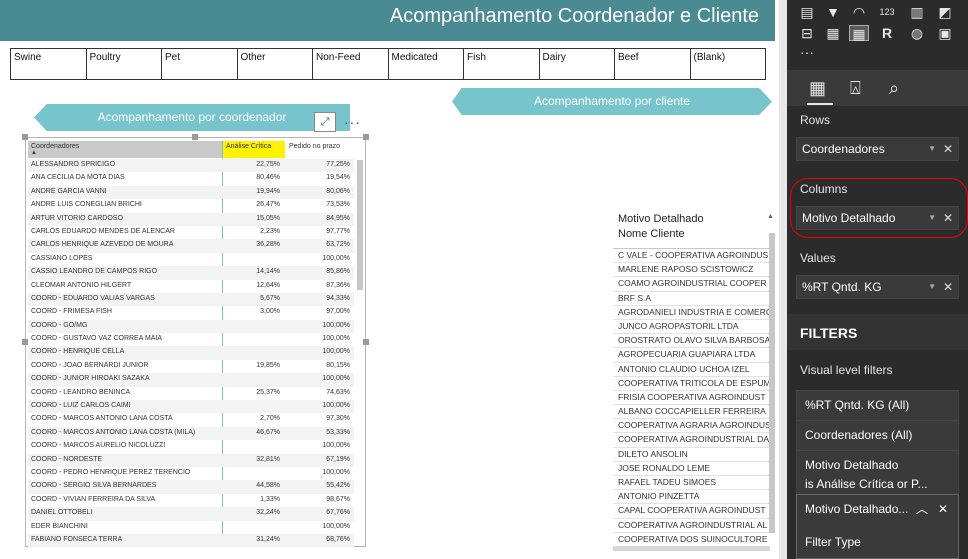 The width and height of the screenshot is (968, 559). What do you see at coordinates (351, 64) in the screenshot?
I see `slicer-item-non-feed: Non-Feed` at bounding box center [351, 64].